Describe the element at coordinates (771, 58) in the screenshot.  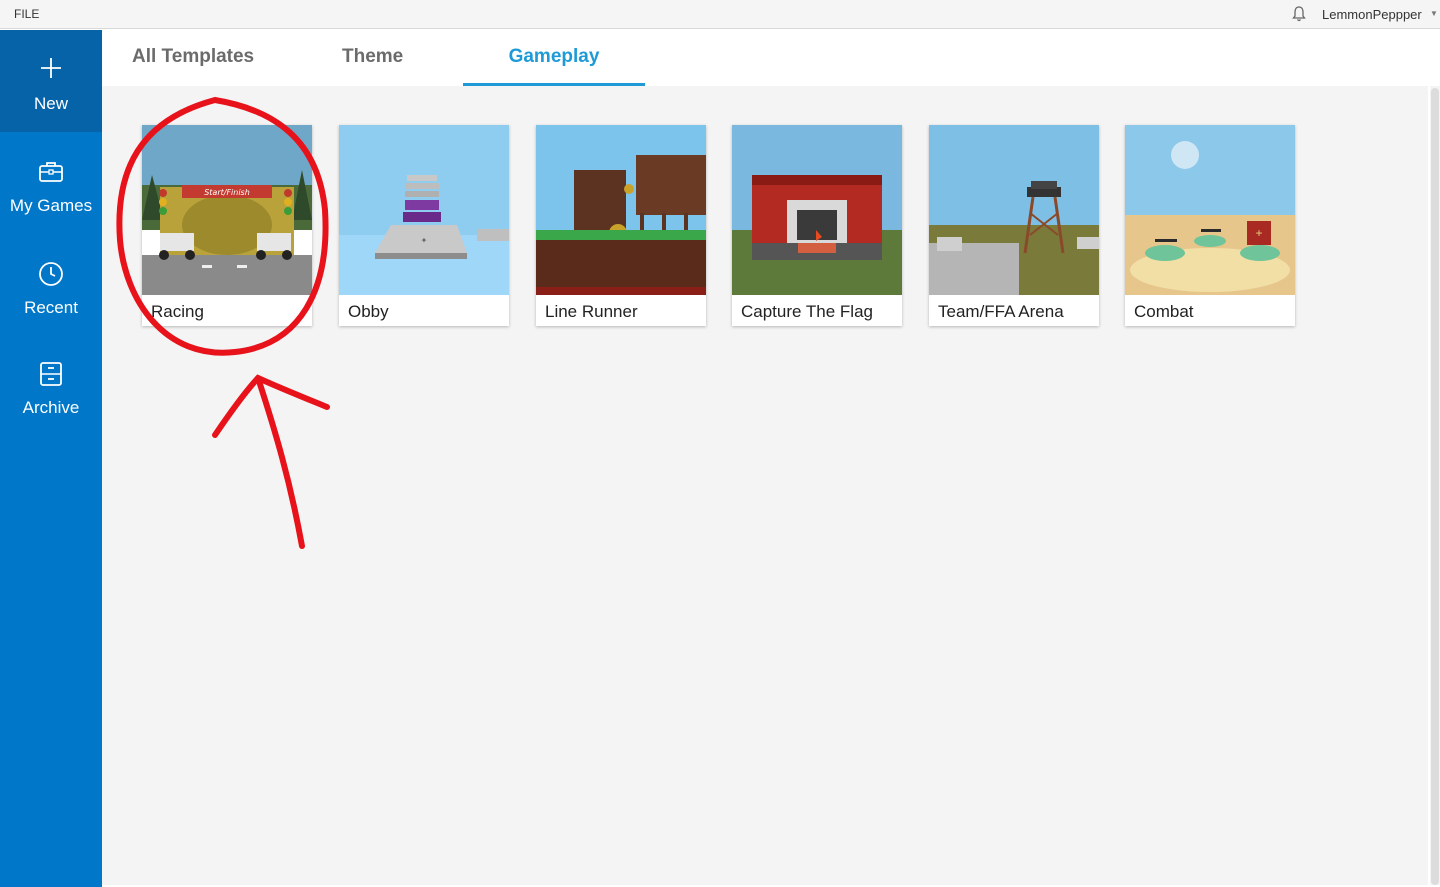
I see `category-tabs: All Templates Theme Gameplay` at that location.